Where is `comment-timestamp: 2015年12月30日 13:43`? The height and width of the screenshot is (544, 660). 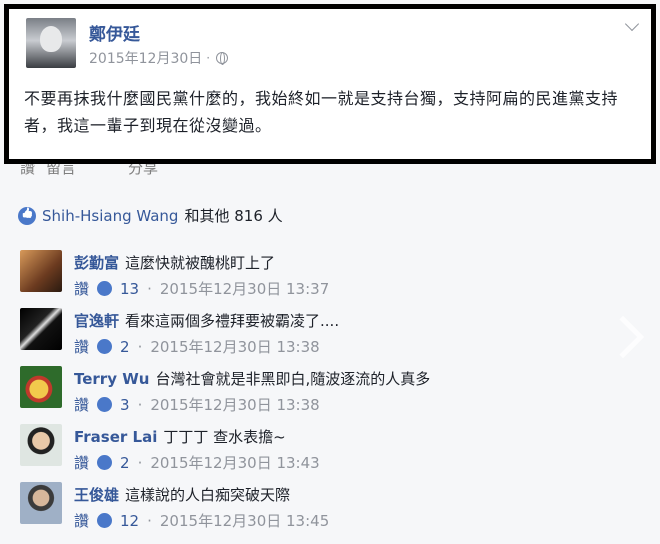
comment-timestamp: 2015年12月30日 13:43 is located at coordinates (234, 462).